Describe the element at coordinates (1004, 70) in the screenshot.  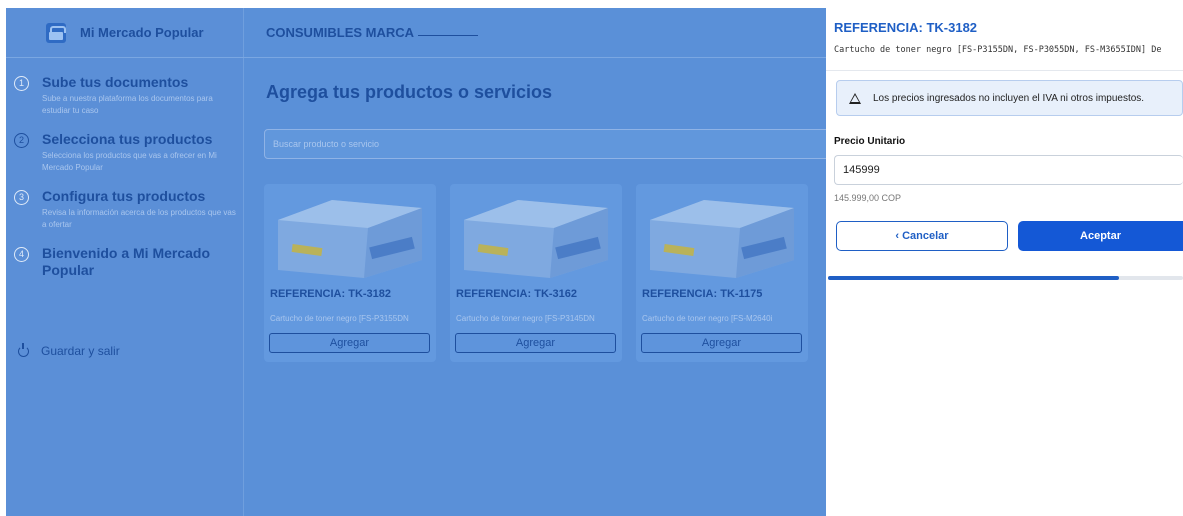
I see `divider` at that location.